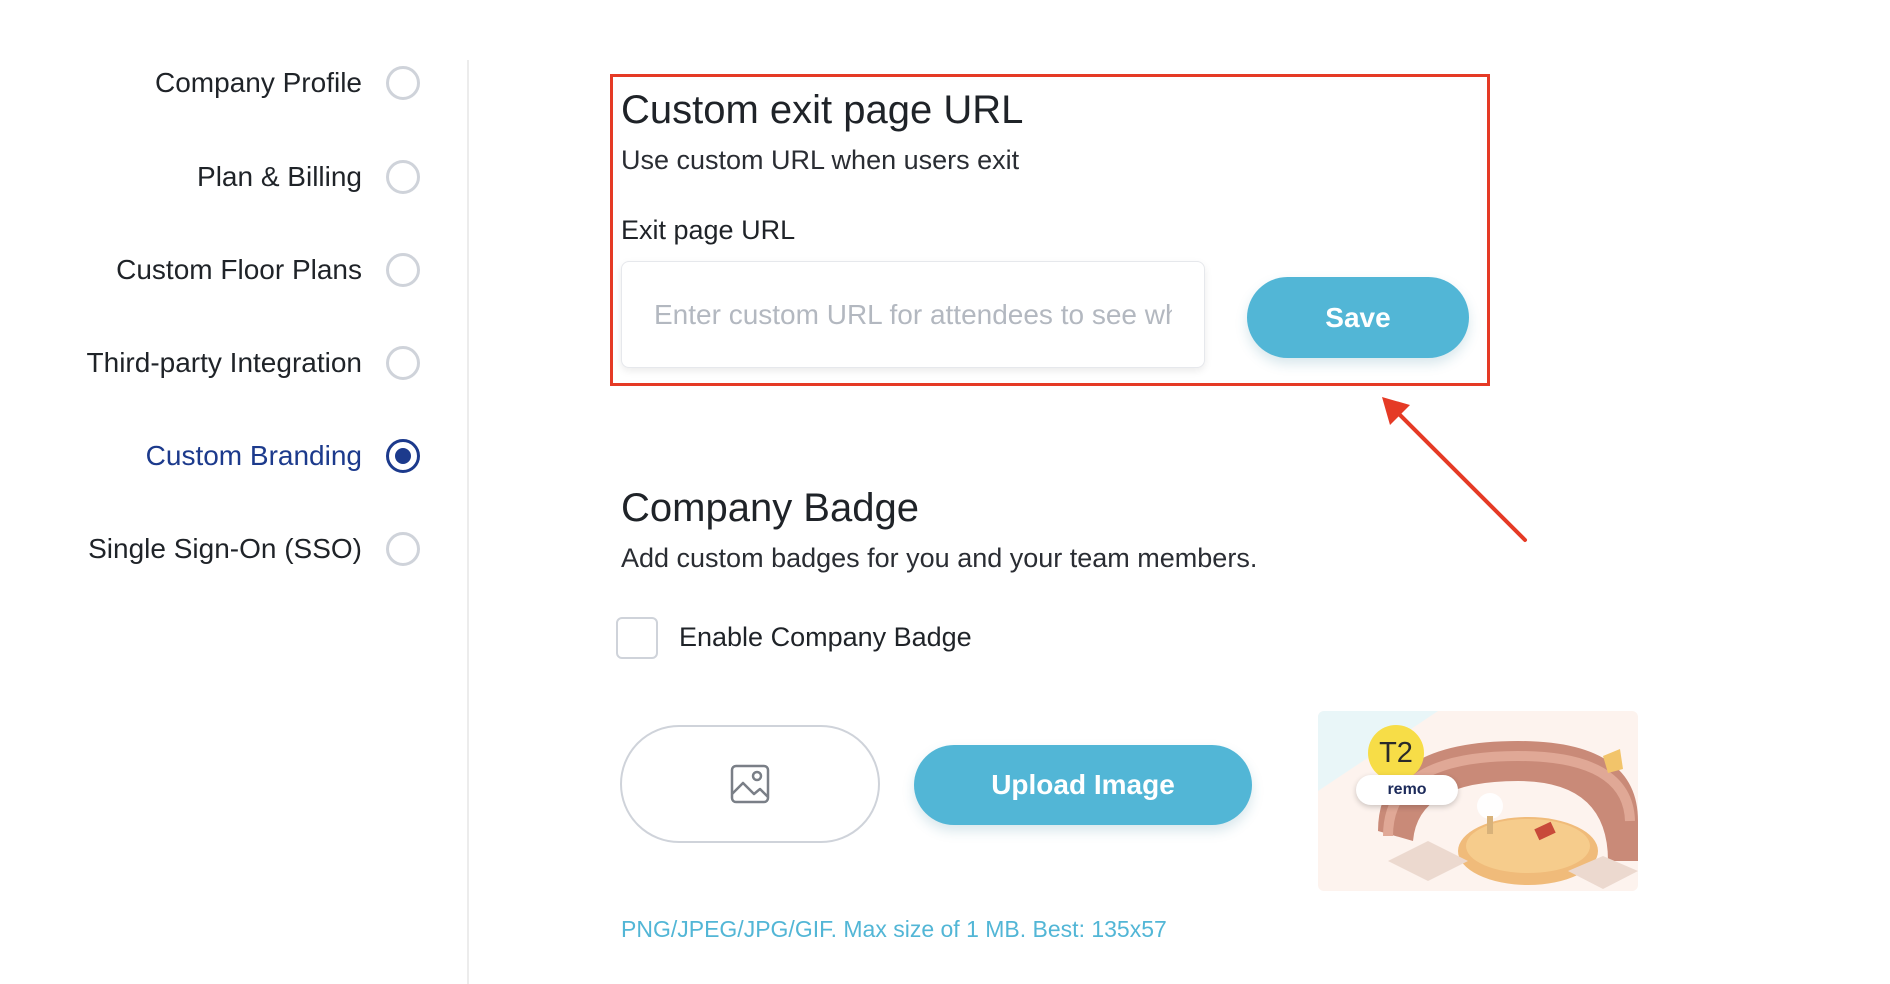  What do you see at coordinates (253, 455) in the screenshot?
I see `sidebar-item-label: Custom Branding` at bounding box center [253, 455].